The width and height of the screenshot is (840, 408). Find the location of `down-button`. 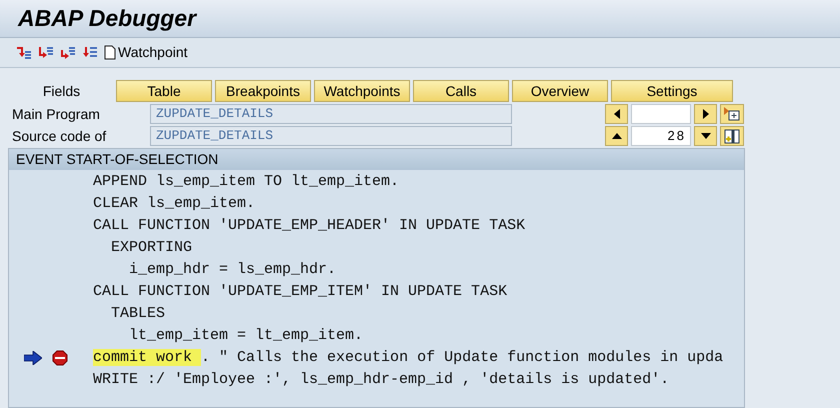

down-button is located at coordinates (705, 136).